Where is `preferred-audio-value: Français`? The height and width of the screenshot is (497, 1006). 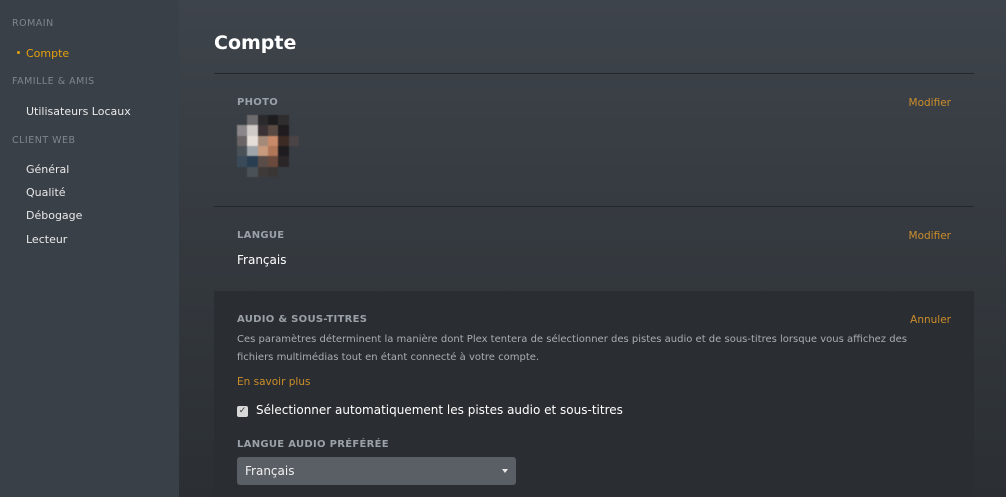
preferred-audio-value: Français is located at coordinates (270, 471).